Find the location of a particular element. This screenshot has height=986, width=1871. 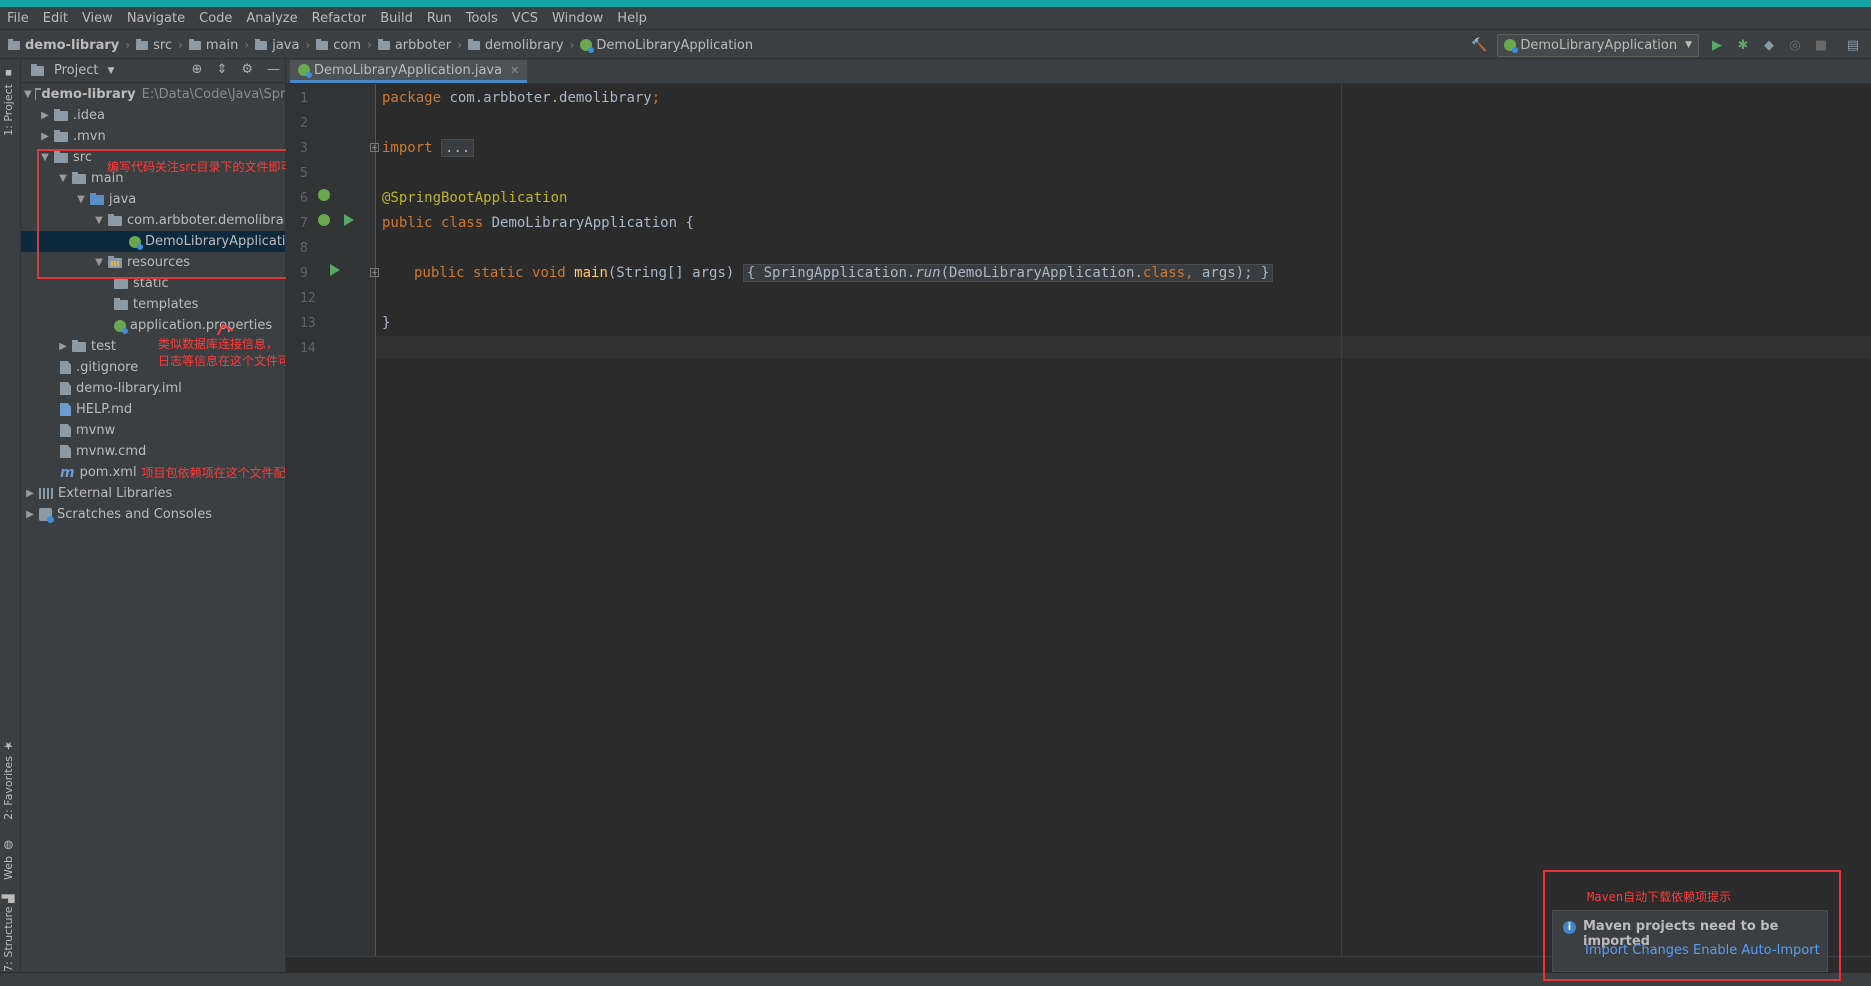

tree-item-demo-library: ▼ demo-library E:\Data\Code\Java\Spri is located at coordinates (153, 94).